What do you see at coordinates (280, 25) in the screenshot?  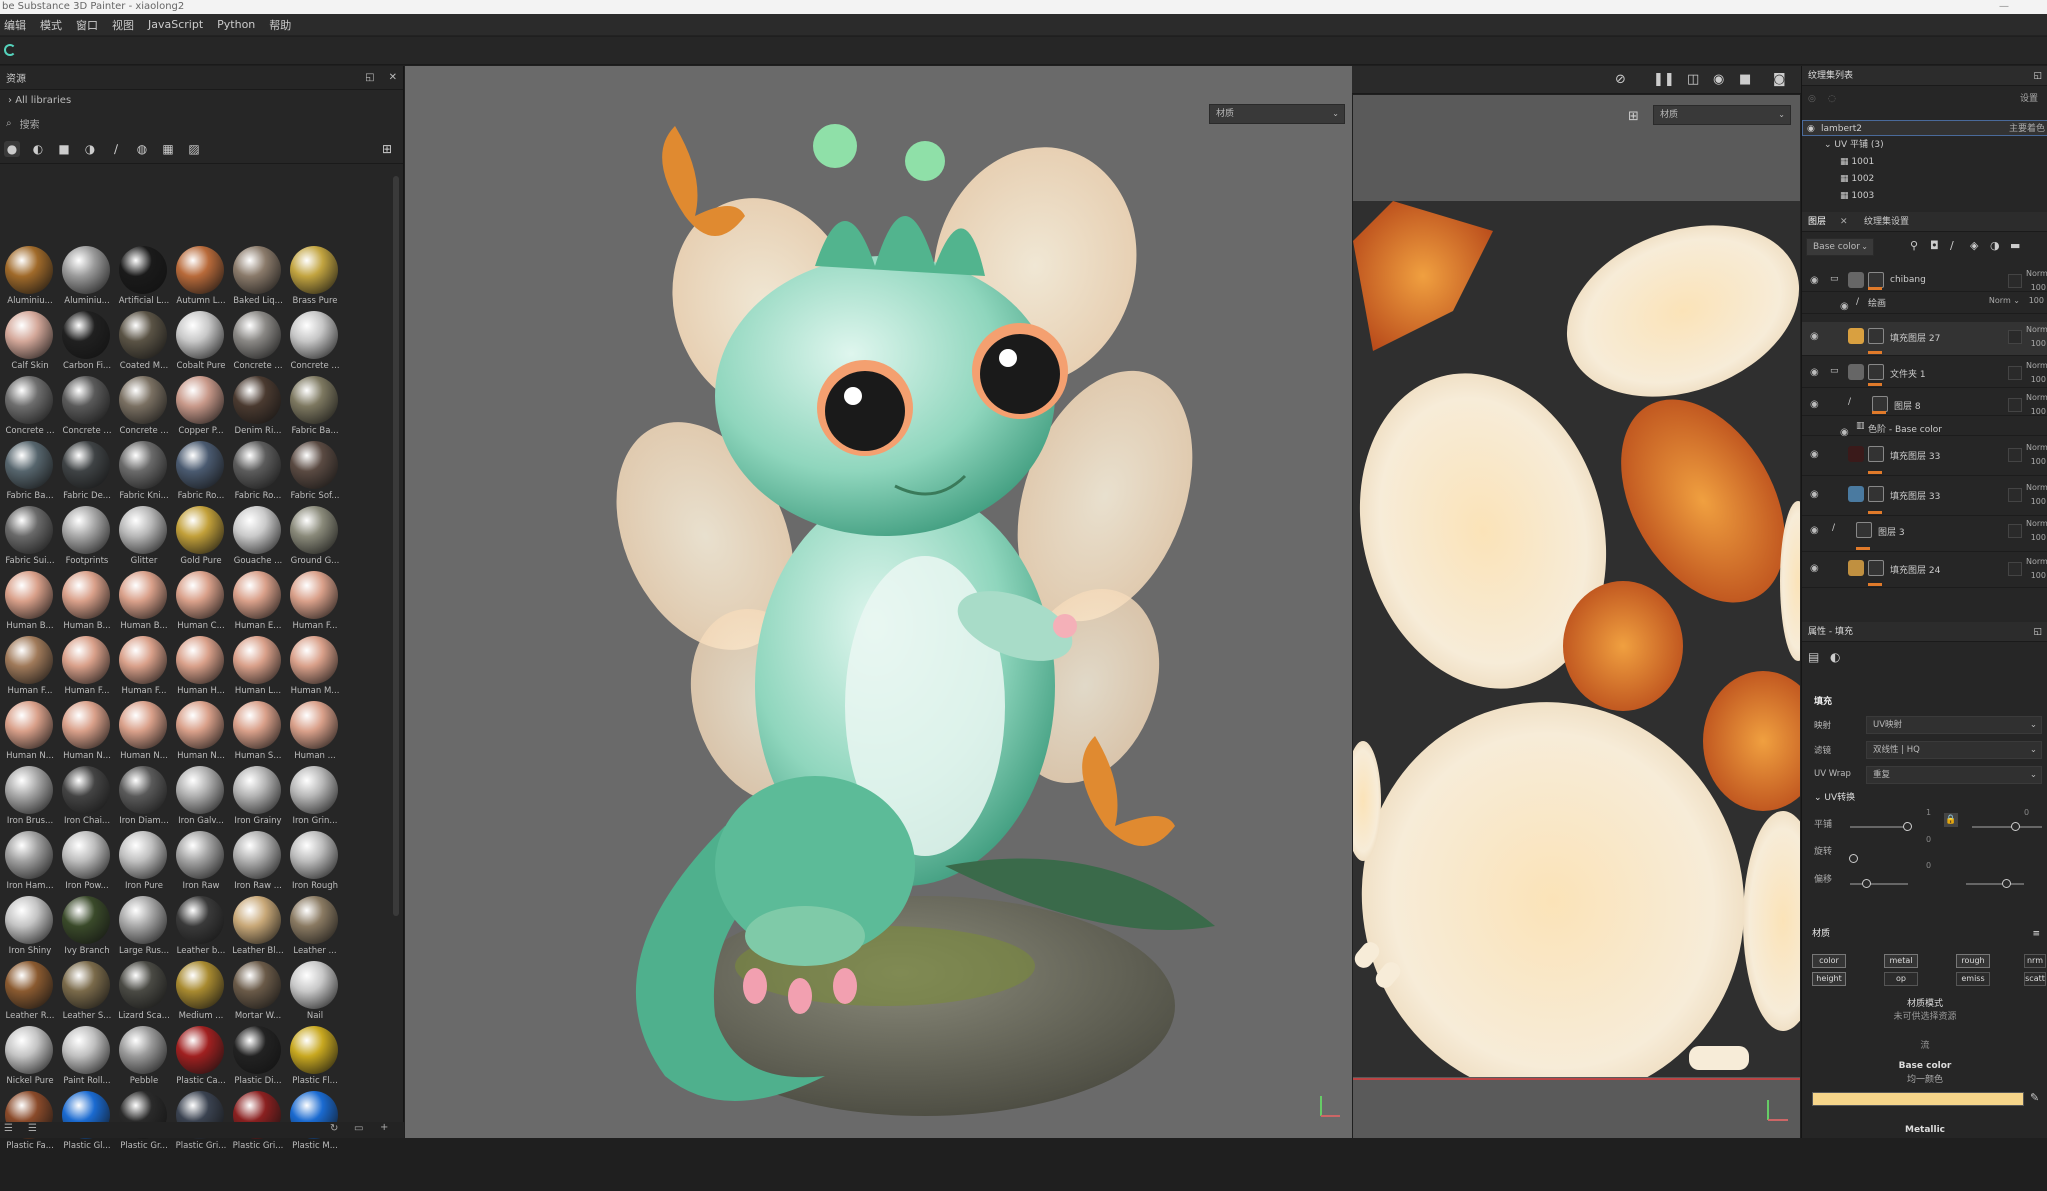 I see `menu-help: 帮助` at bounding box center [280, 25].